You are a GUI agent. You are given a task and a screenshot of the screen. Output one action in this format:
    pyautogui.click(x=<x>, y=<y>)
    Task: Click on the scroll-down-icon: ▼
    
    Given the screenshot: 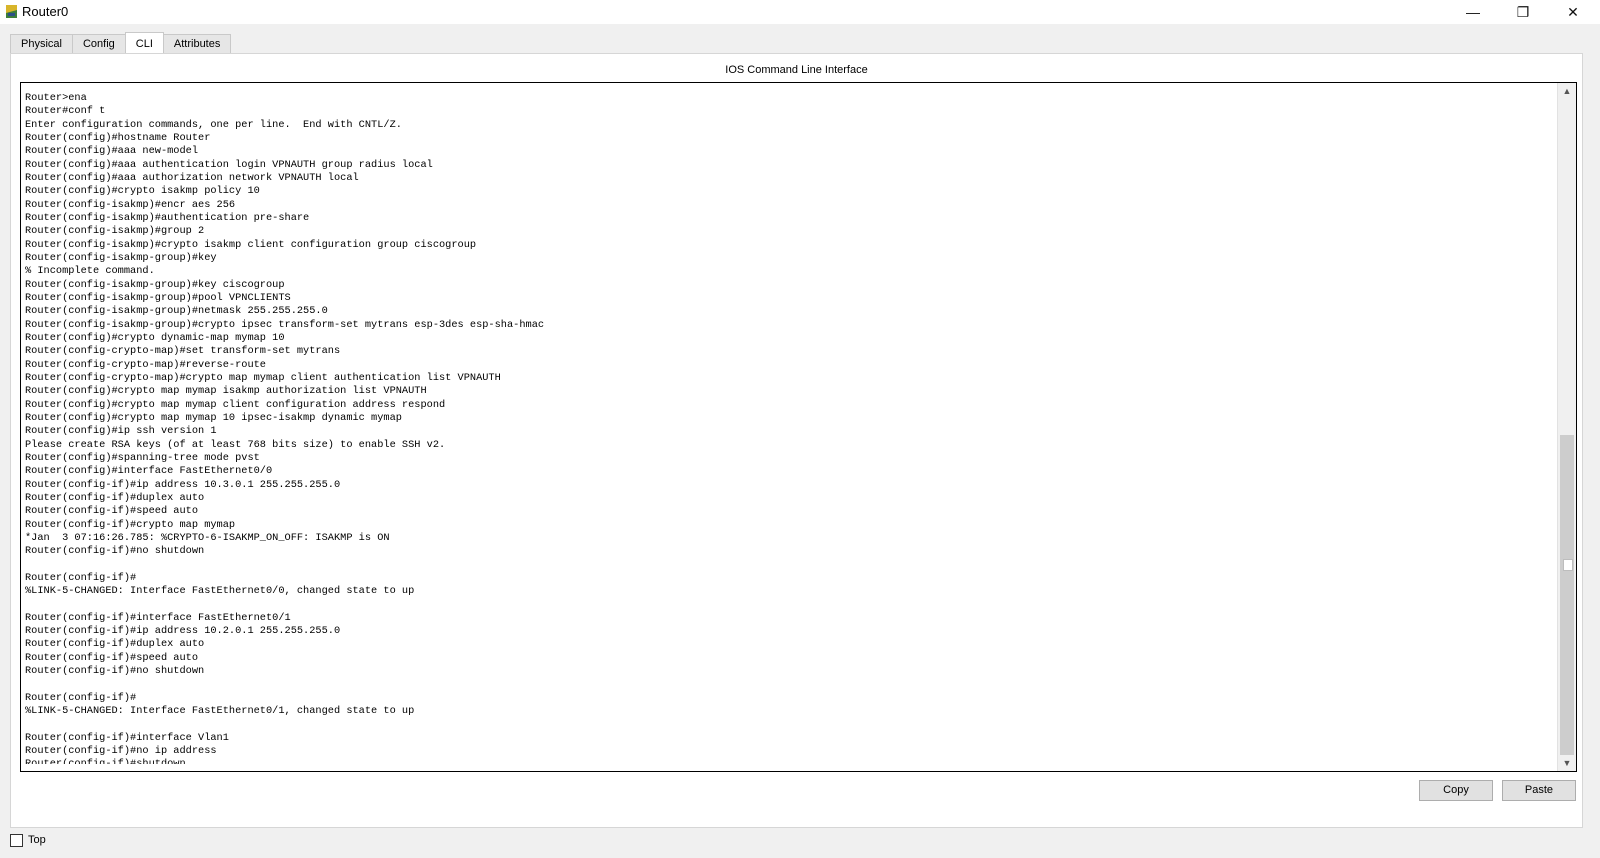 What is the action you would take?
    pyautogui.click(x=1567, y=763)
    